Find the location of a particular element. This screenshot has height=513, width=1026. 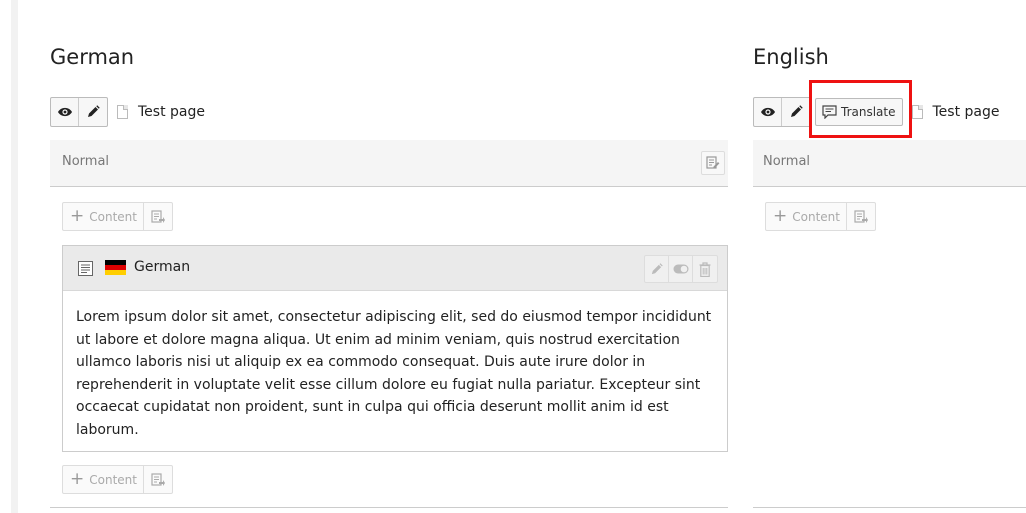

toggle-visibility-button is located at coordinates (681, 269).